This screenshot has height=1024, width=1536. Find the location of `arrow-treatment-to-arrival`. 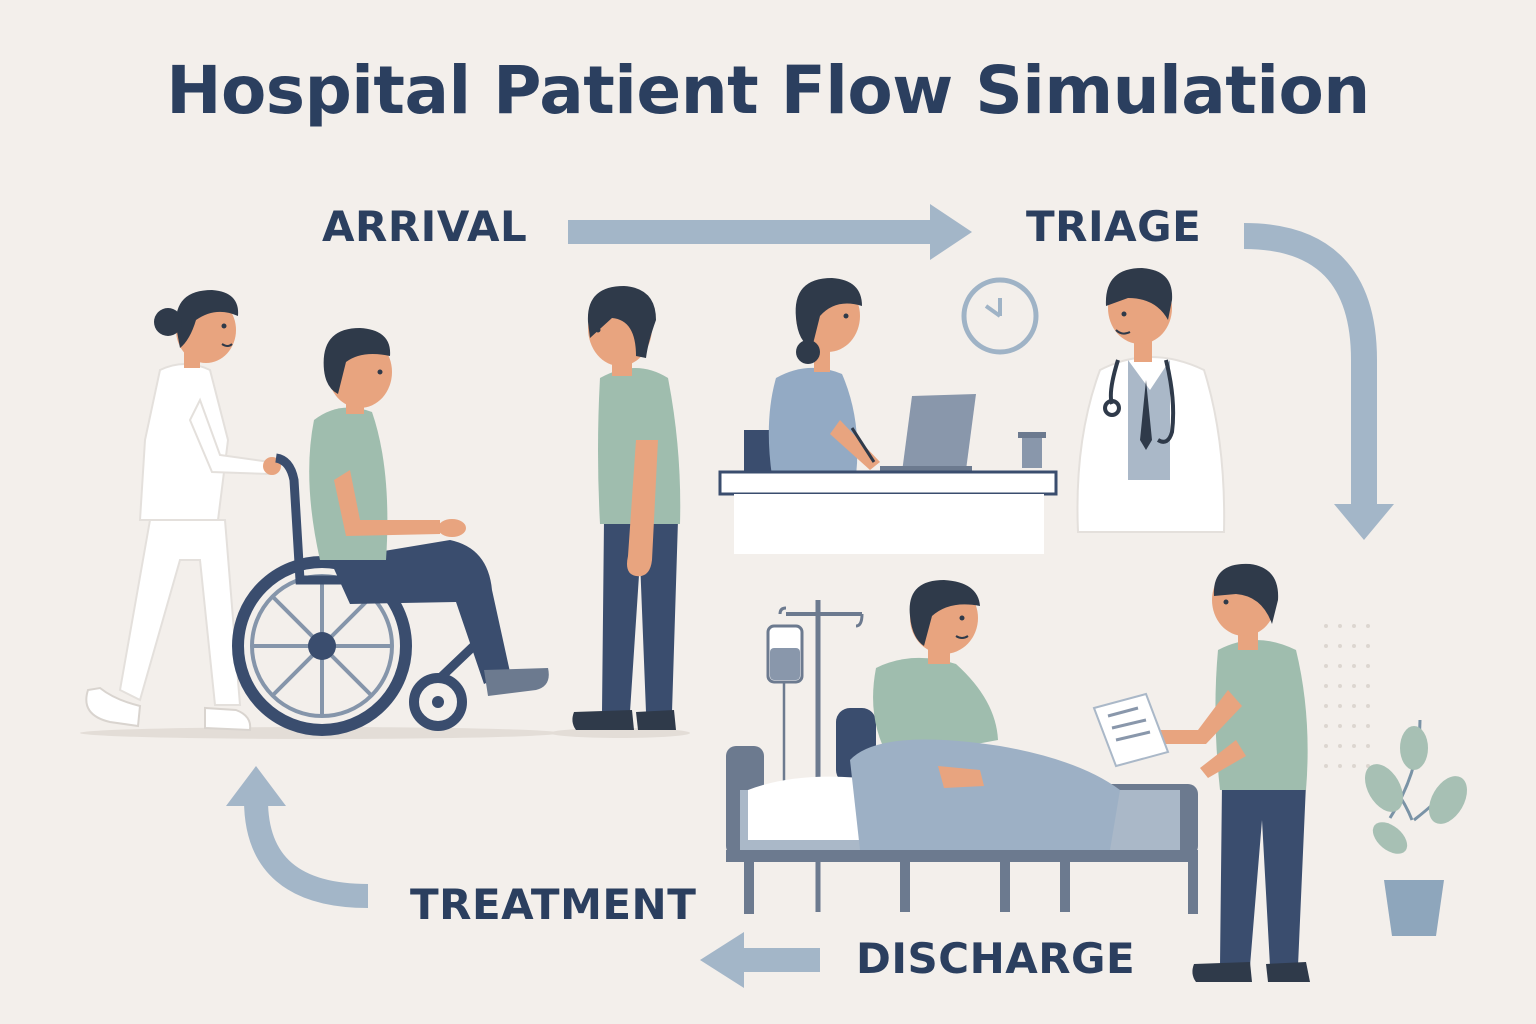

arrow-treatment-to-arrival is located at coordinates (297, 837).